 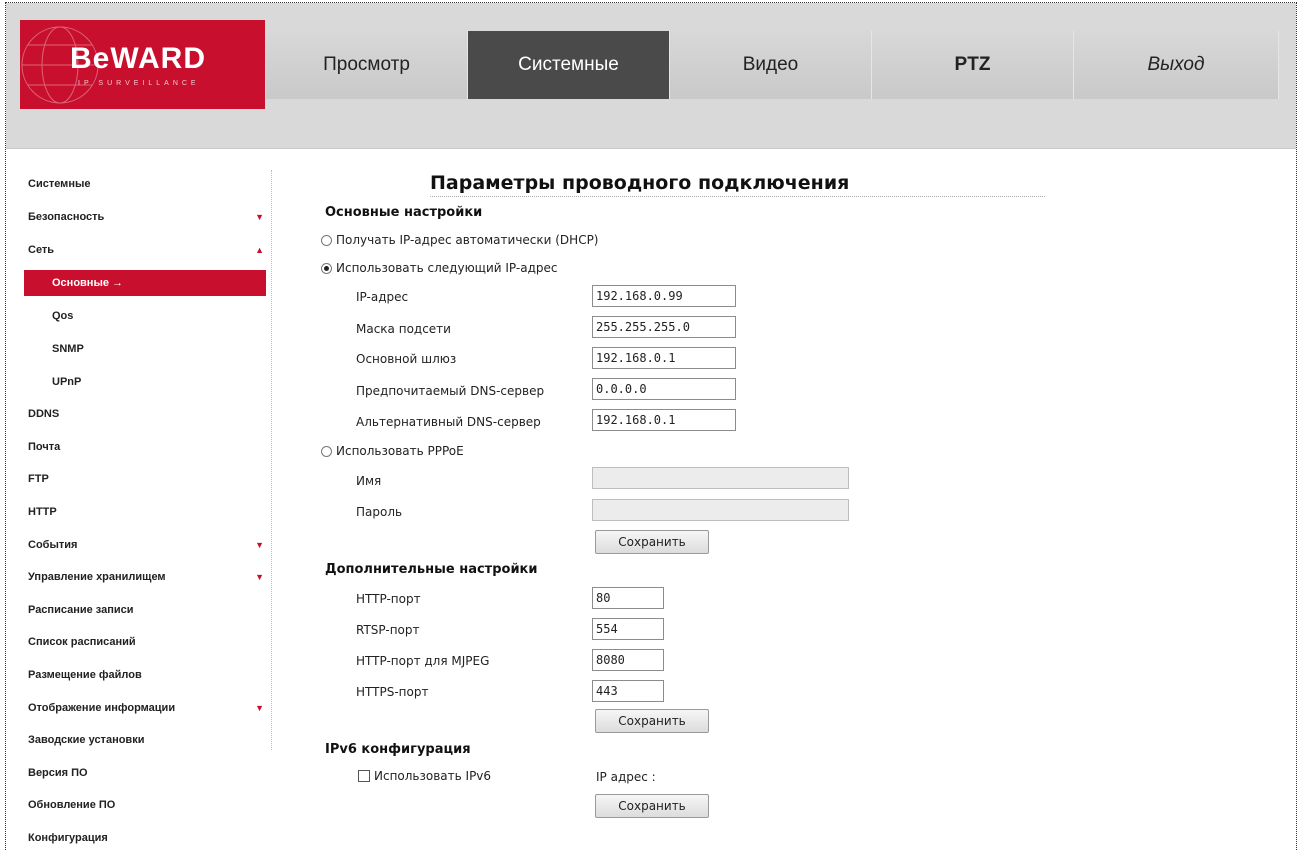 What do you see at coordinates (406, 359) in the screenshot?
I see `gateway-label: Основной шлюз` at bounding box center [406, 359].